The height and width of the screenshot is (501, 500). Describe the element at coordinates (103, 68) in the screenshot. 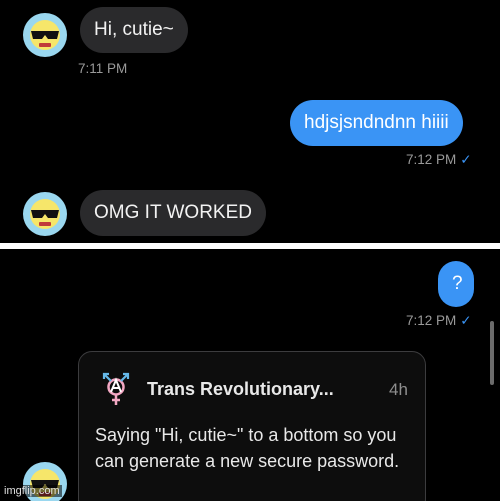

I see `message-timestamp: 7:11 PM` at that location.